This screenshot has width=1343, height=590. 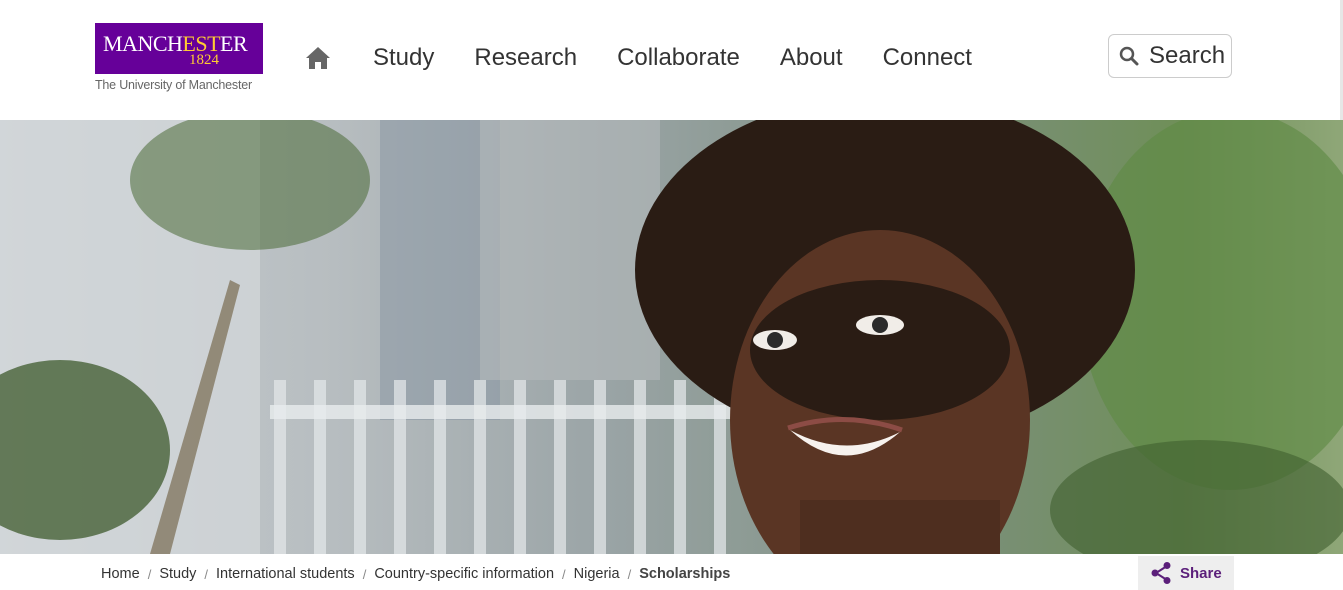 I want to click on nav-item-connect: Connect, so click(x=927, y=58).